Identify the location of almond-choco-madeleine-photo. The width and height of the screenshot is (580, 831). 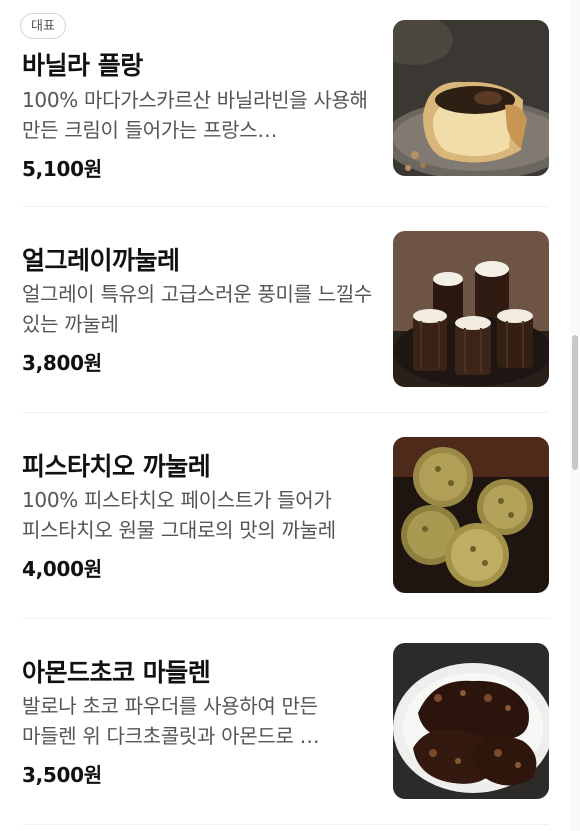
(471, 721).